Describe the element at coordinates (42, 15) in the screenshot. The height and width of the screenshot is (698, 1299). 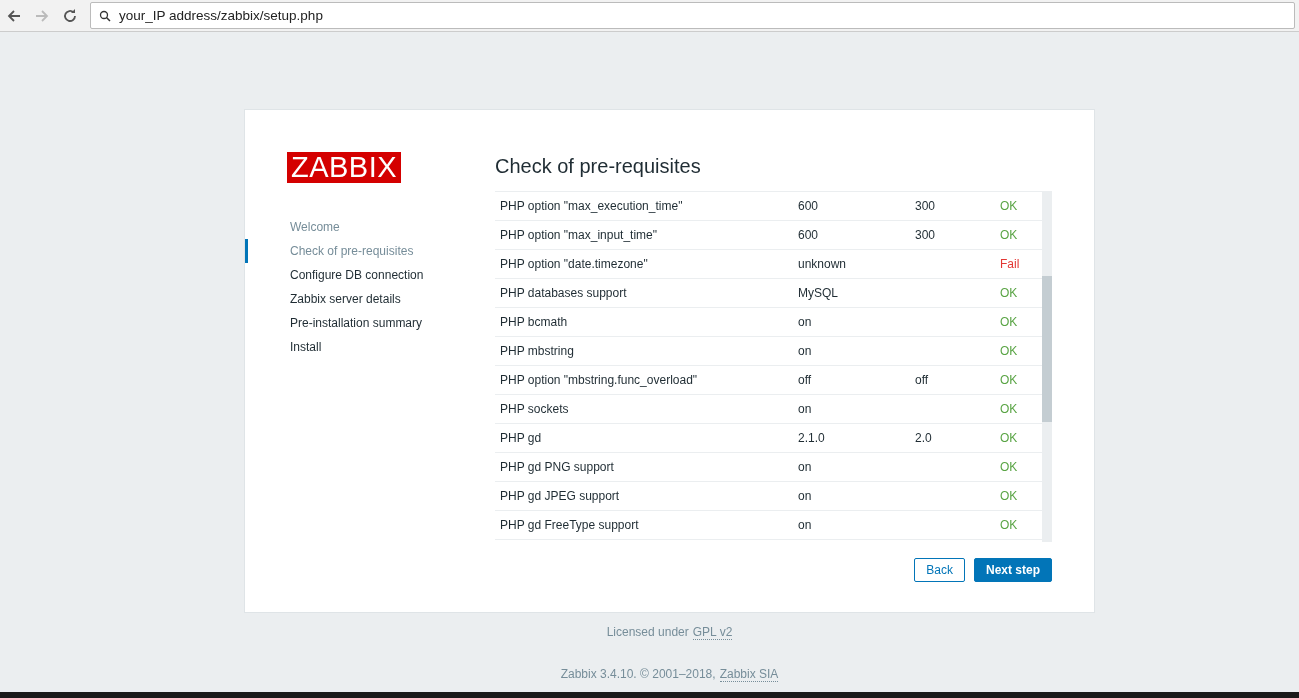
I see `forward-arrow-icon` at that location.